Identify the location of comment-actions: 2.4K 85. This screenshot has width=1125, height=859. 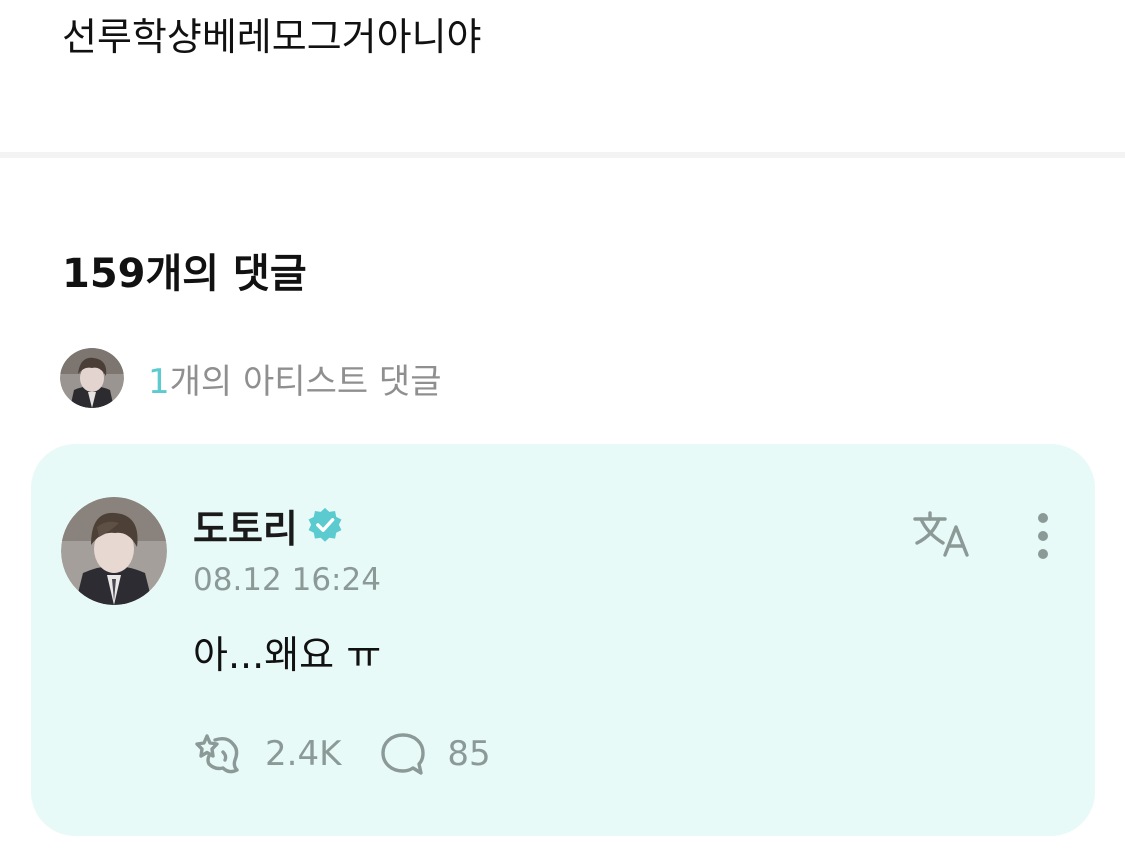
(342, 754).